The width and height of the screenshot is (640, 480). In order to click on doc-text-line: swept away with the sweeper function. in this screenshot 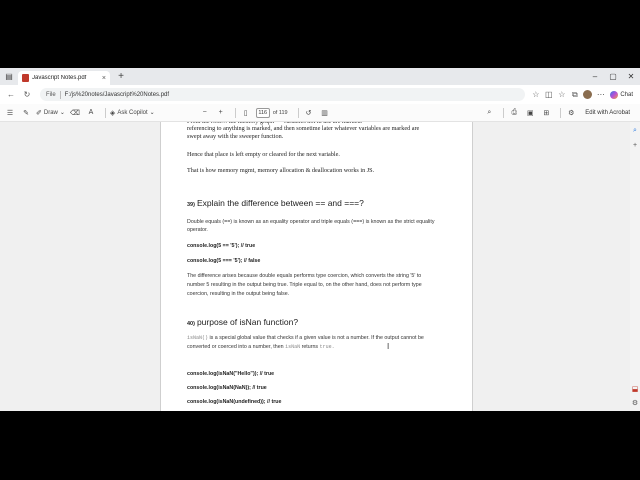, I will do `click(235, 136)`.